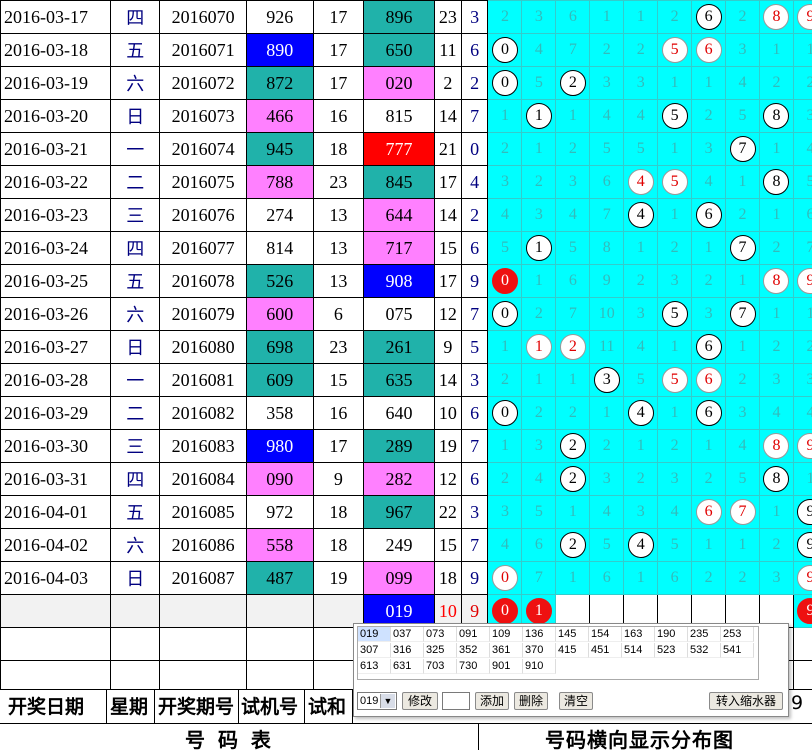 This screenshot has height=753, width=812. What do you see at coordinates (135, 446) in the screenshot?
I see `weekday-cell: 三` at bounding box center [135, 446].